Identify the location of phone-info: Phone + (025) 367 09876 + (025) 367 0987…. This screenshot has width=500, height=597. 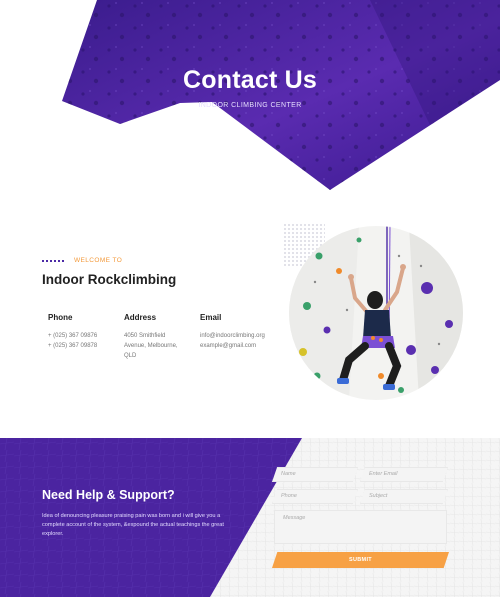
(83, 332).